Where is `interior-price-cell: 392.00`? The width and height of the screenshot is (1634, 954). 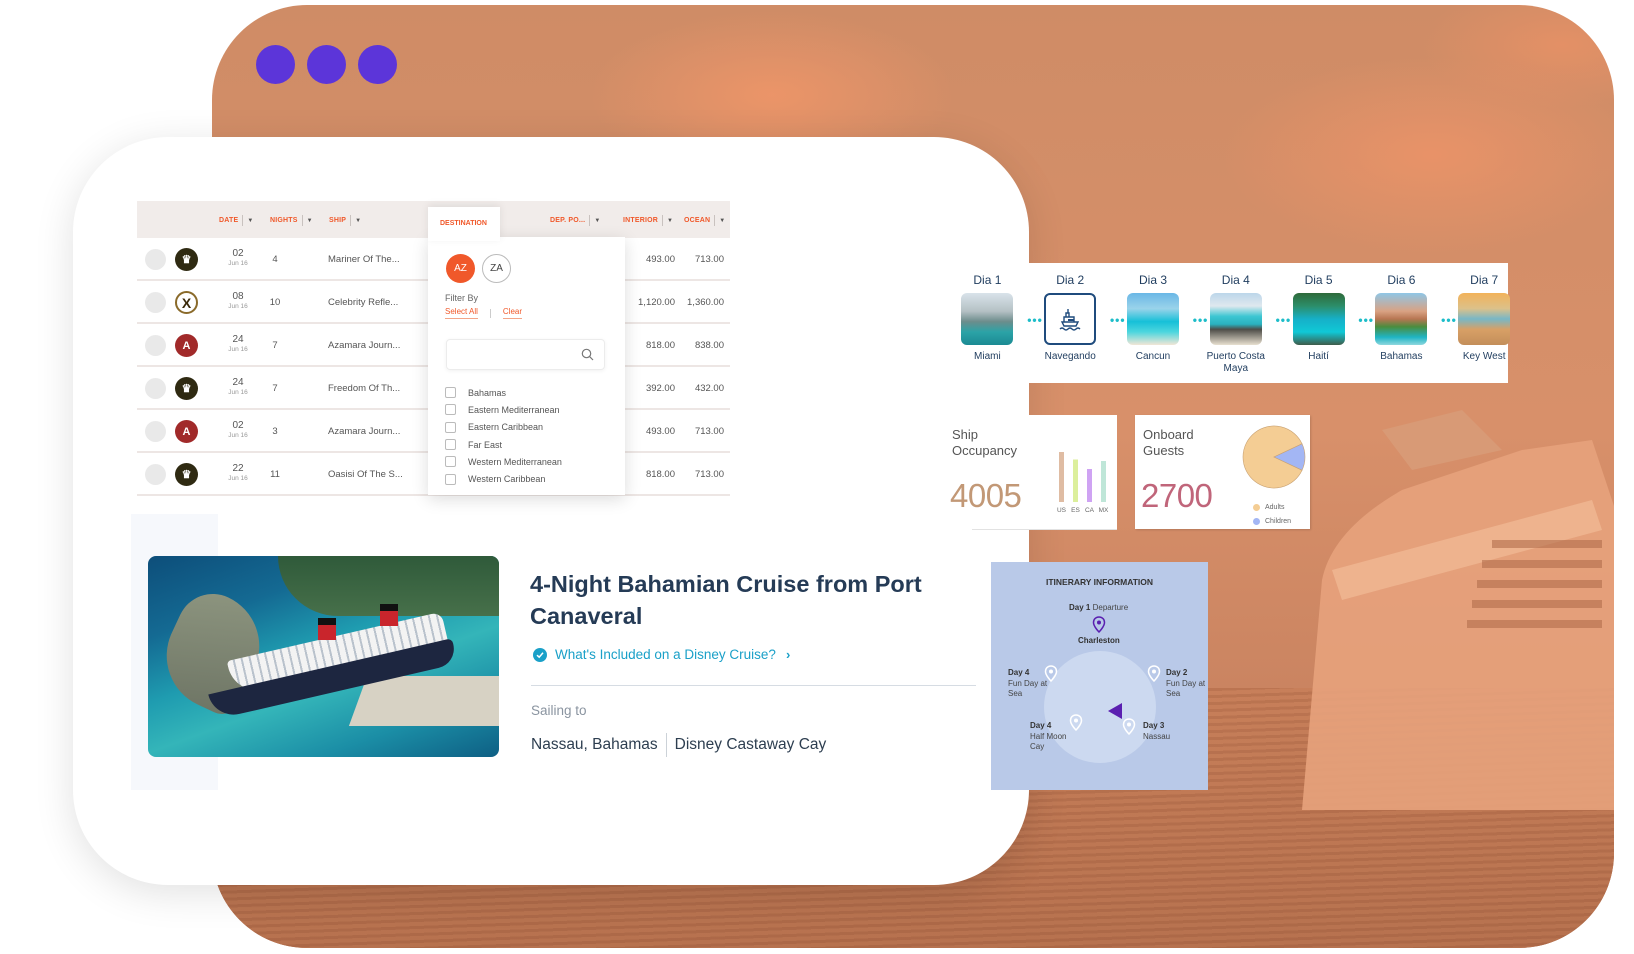 interior-price-cell: 392.00 is located at coordinates (660, 388).